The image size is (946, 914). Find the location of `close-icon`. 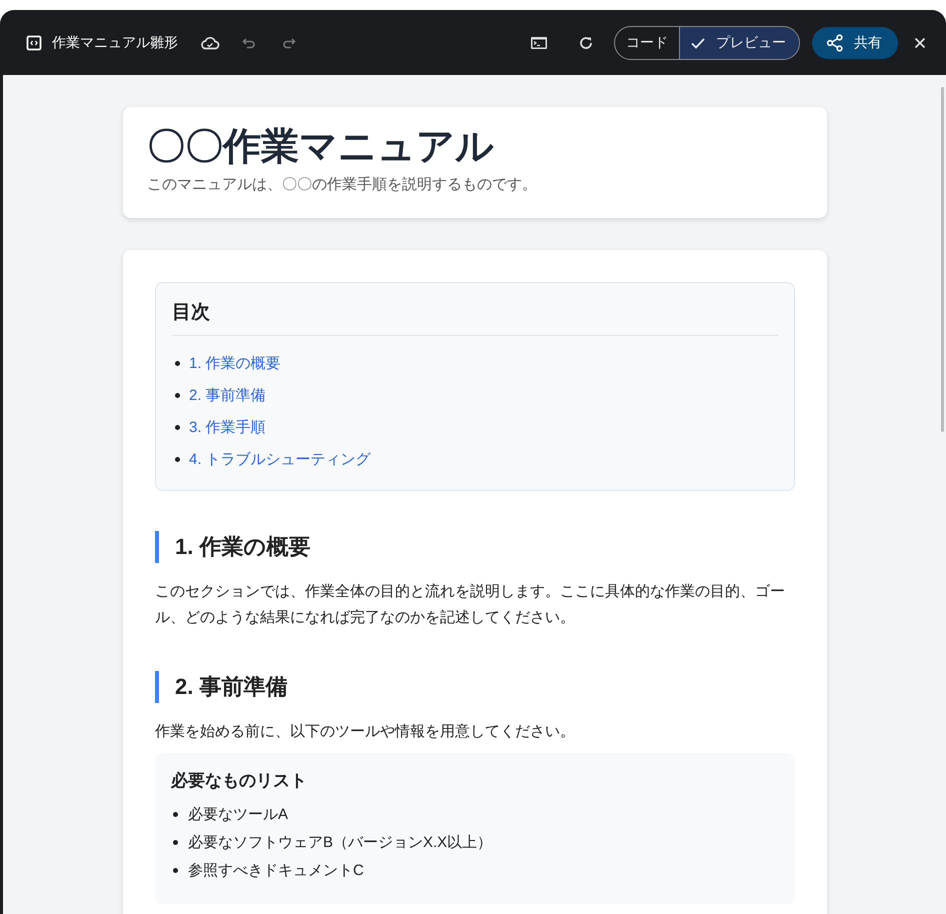

close-icon is located at coordinates (920, 42).